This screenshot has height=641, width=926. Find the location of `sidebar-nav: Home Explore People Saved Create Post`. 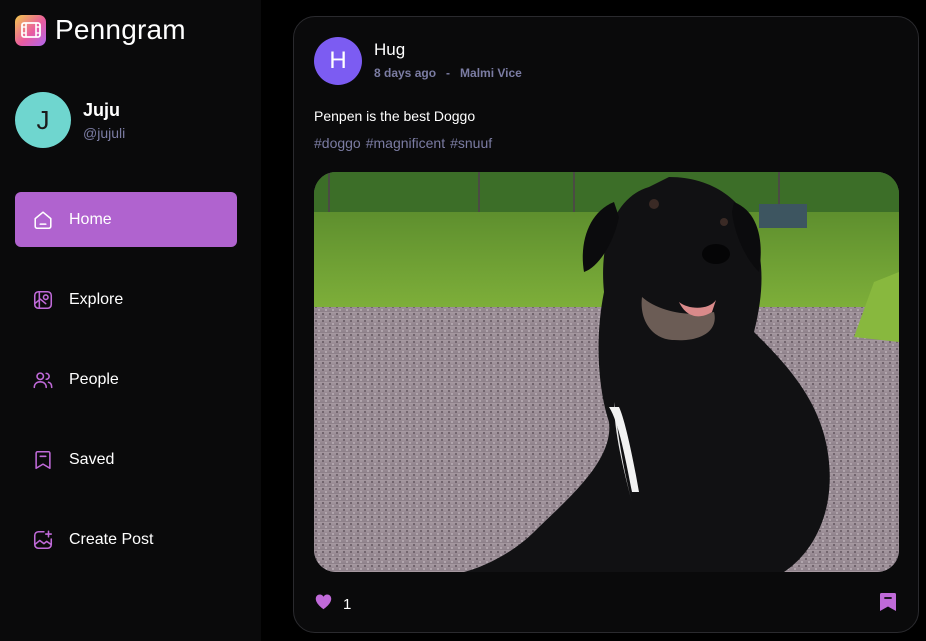

sidebar-nav: Home Explore People Saved Create Post is located at coordinates (126, 392).